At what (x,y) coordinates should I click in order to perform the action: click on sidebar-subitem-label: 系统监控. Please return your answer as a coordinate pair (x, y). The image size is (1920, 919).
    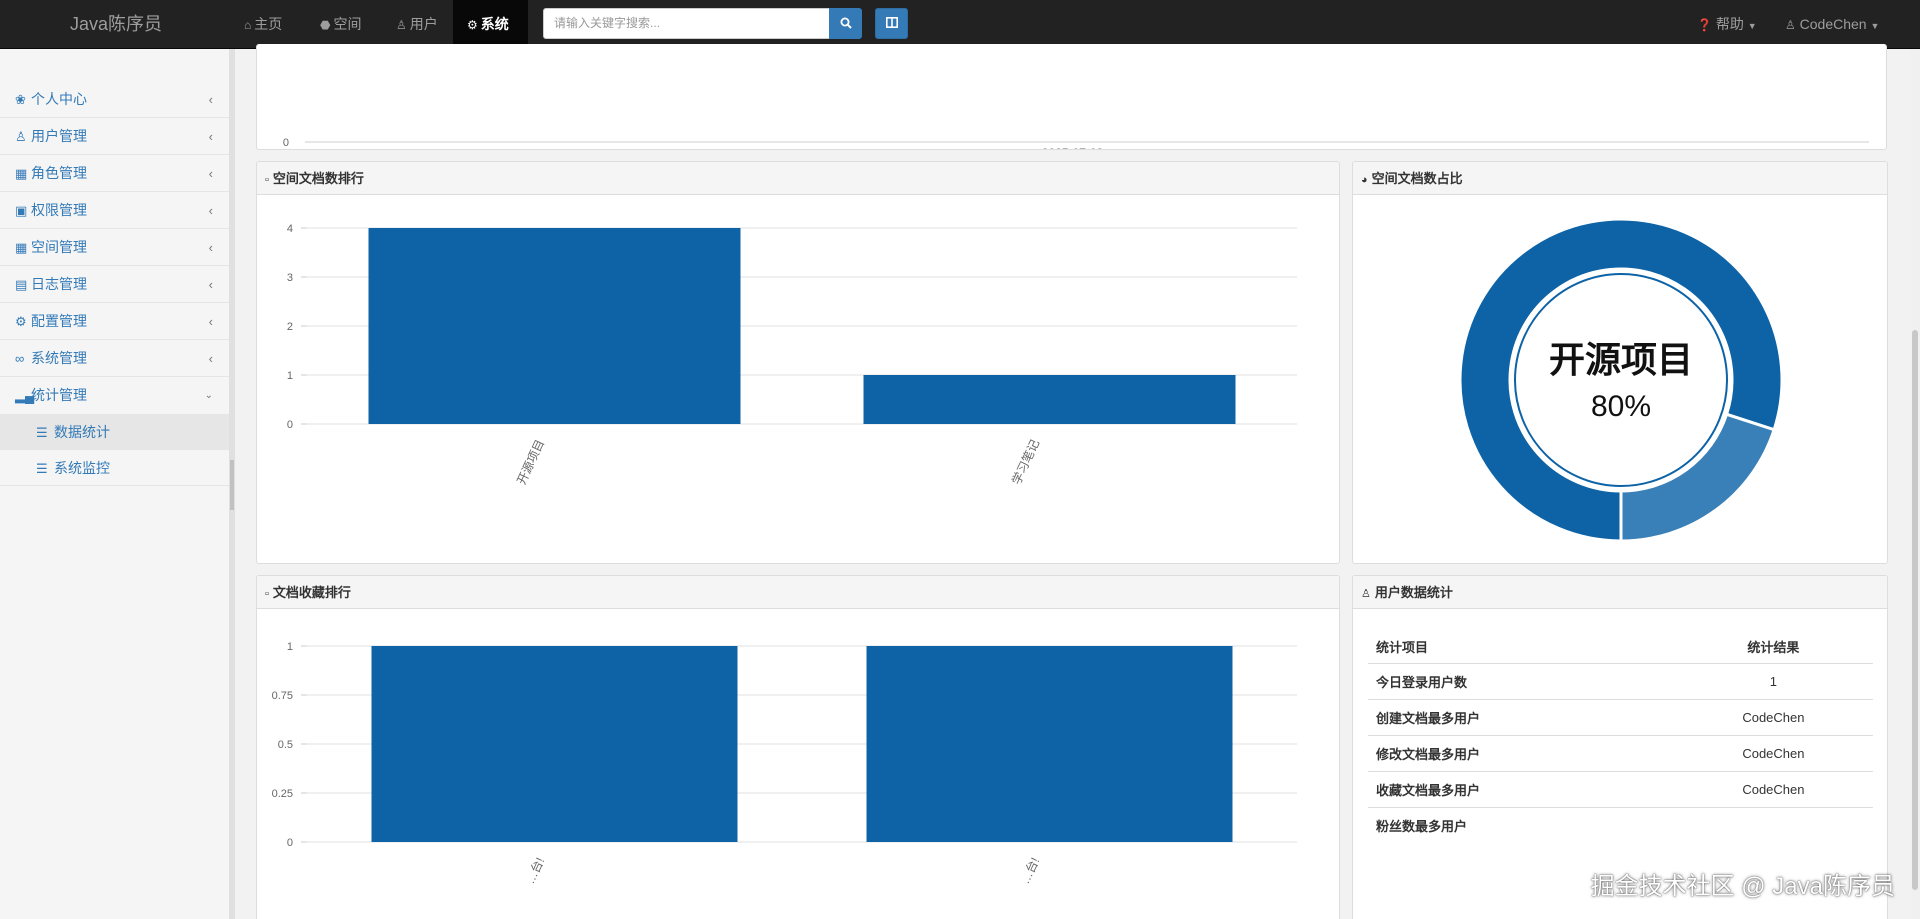
    Looking at the image, I should click on (82, 468).